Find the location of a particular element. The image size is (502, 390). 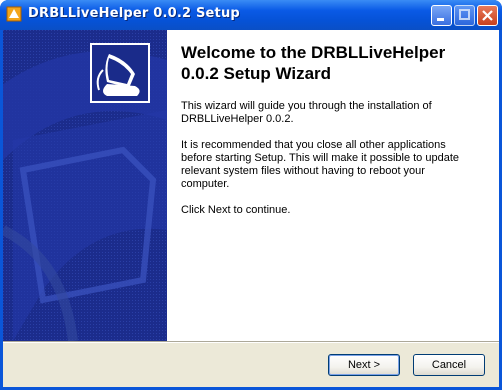

maximize-icon is located at coordinates (464, 14).